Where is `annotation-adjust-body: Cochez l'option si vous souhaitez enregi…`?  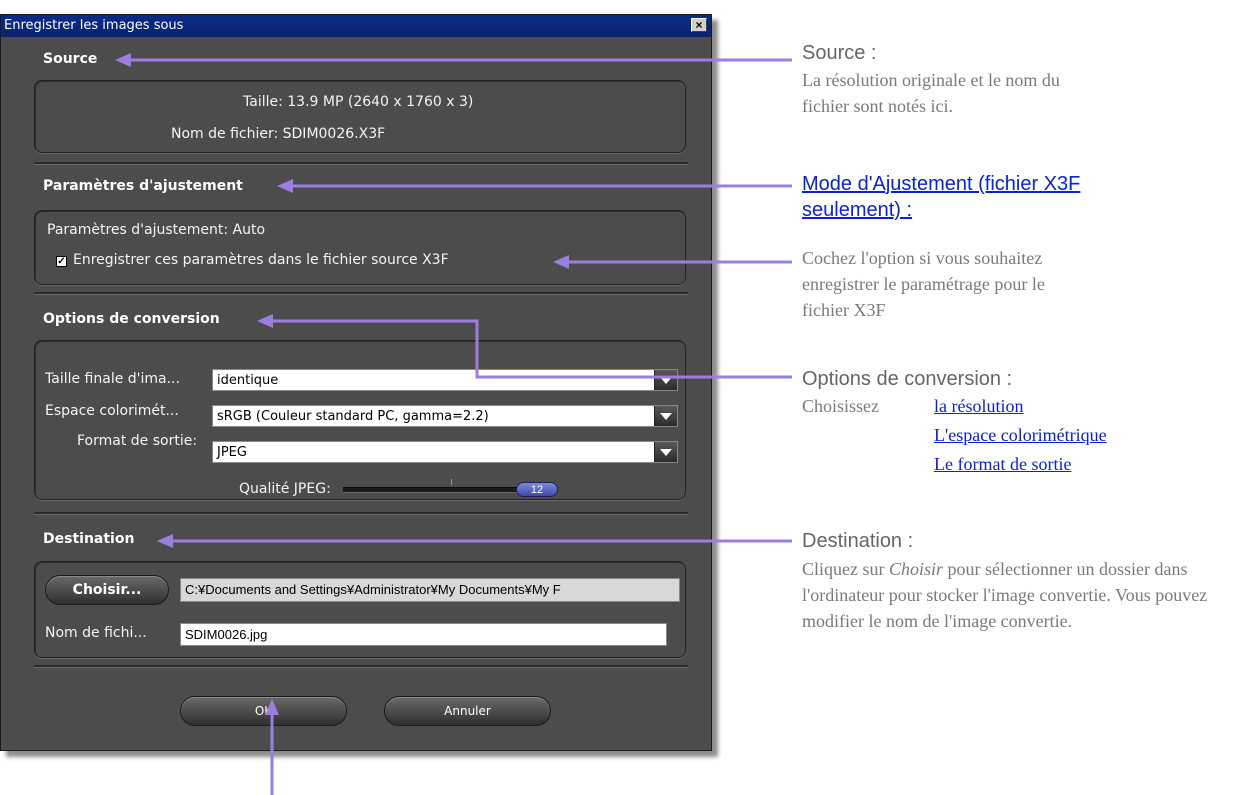 annotation-adjust-body: Cochez l'option si vous souhaitez enregi… is located at coordinates (923, 284).